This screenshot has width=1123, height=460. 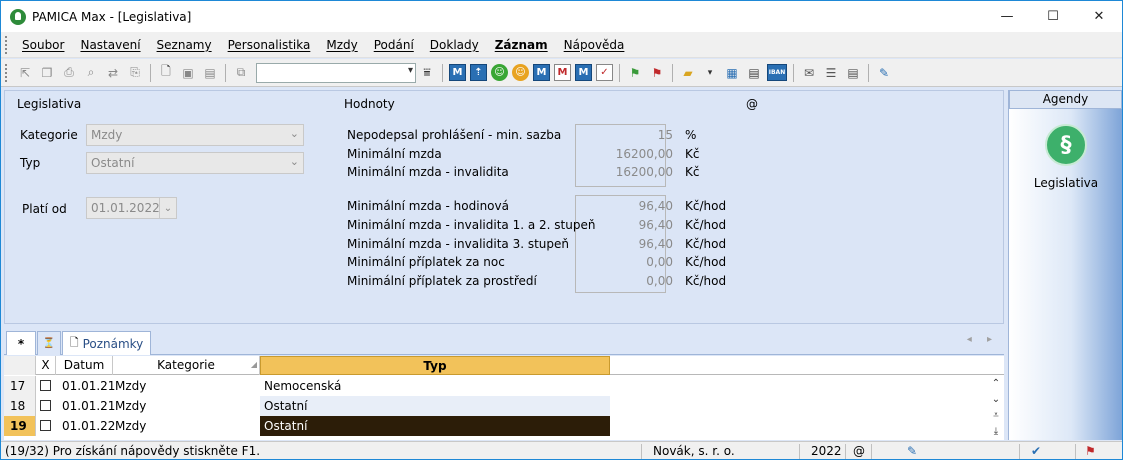 What do you see at coordinates (635, 73) in the screenshot?
I see `flag-green-icon: ⚑` at bounding box center [635, 73].